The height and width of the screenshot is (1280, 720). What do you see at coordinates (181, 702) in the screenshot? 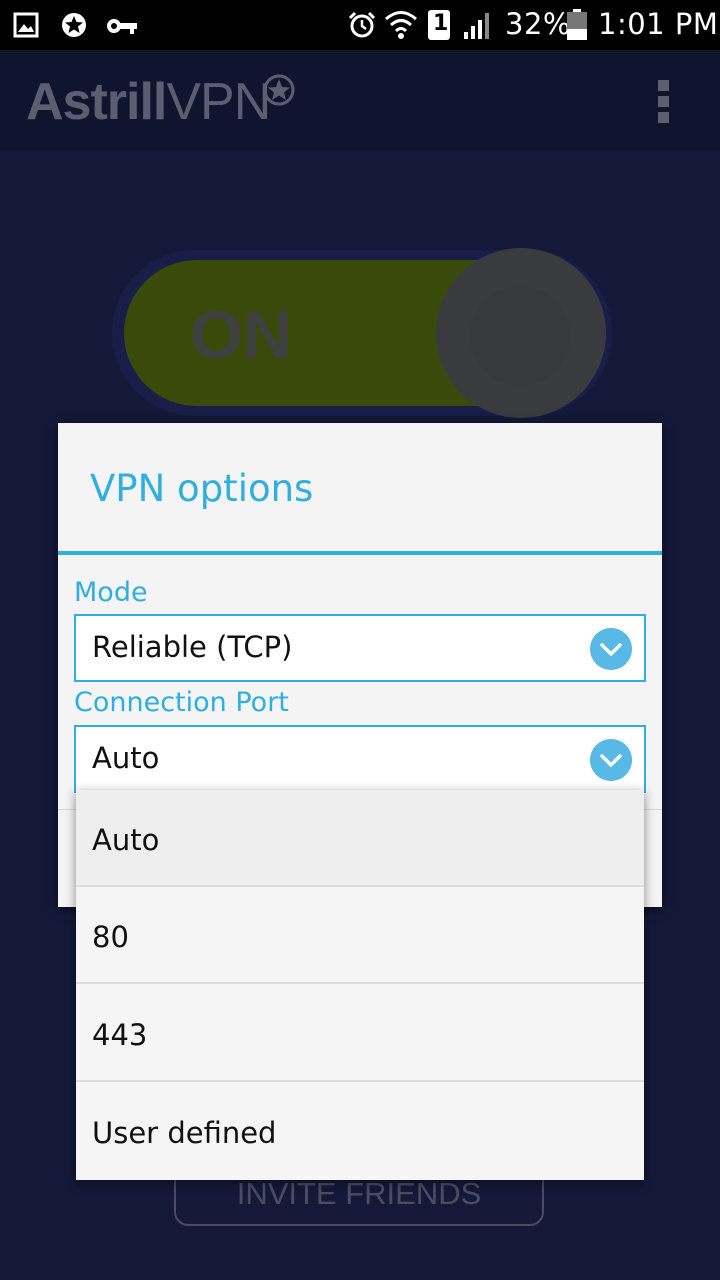
I see `connection-port-label: Connection Port` at bounding box center [181, 702].